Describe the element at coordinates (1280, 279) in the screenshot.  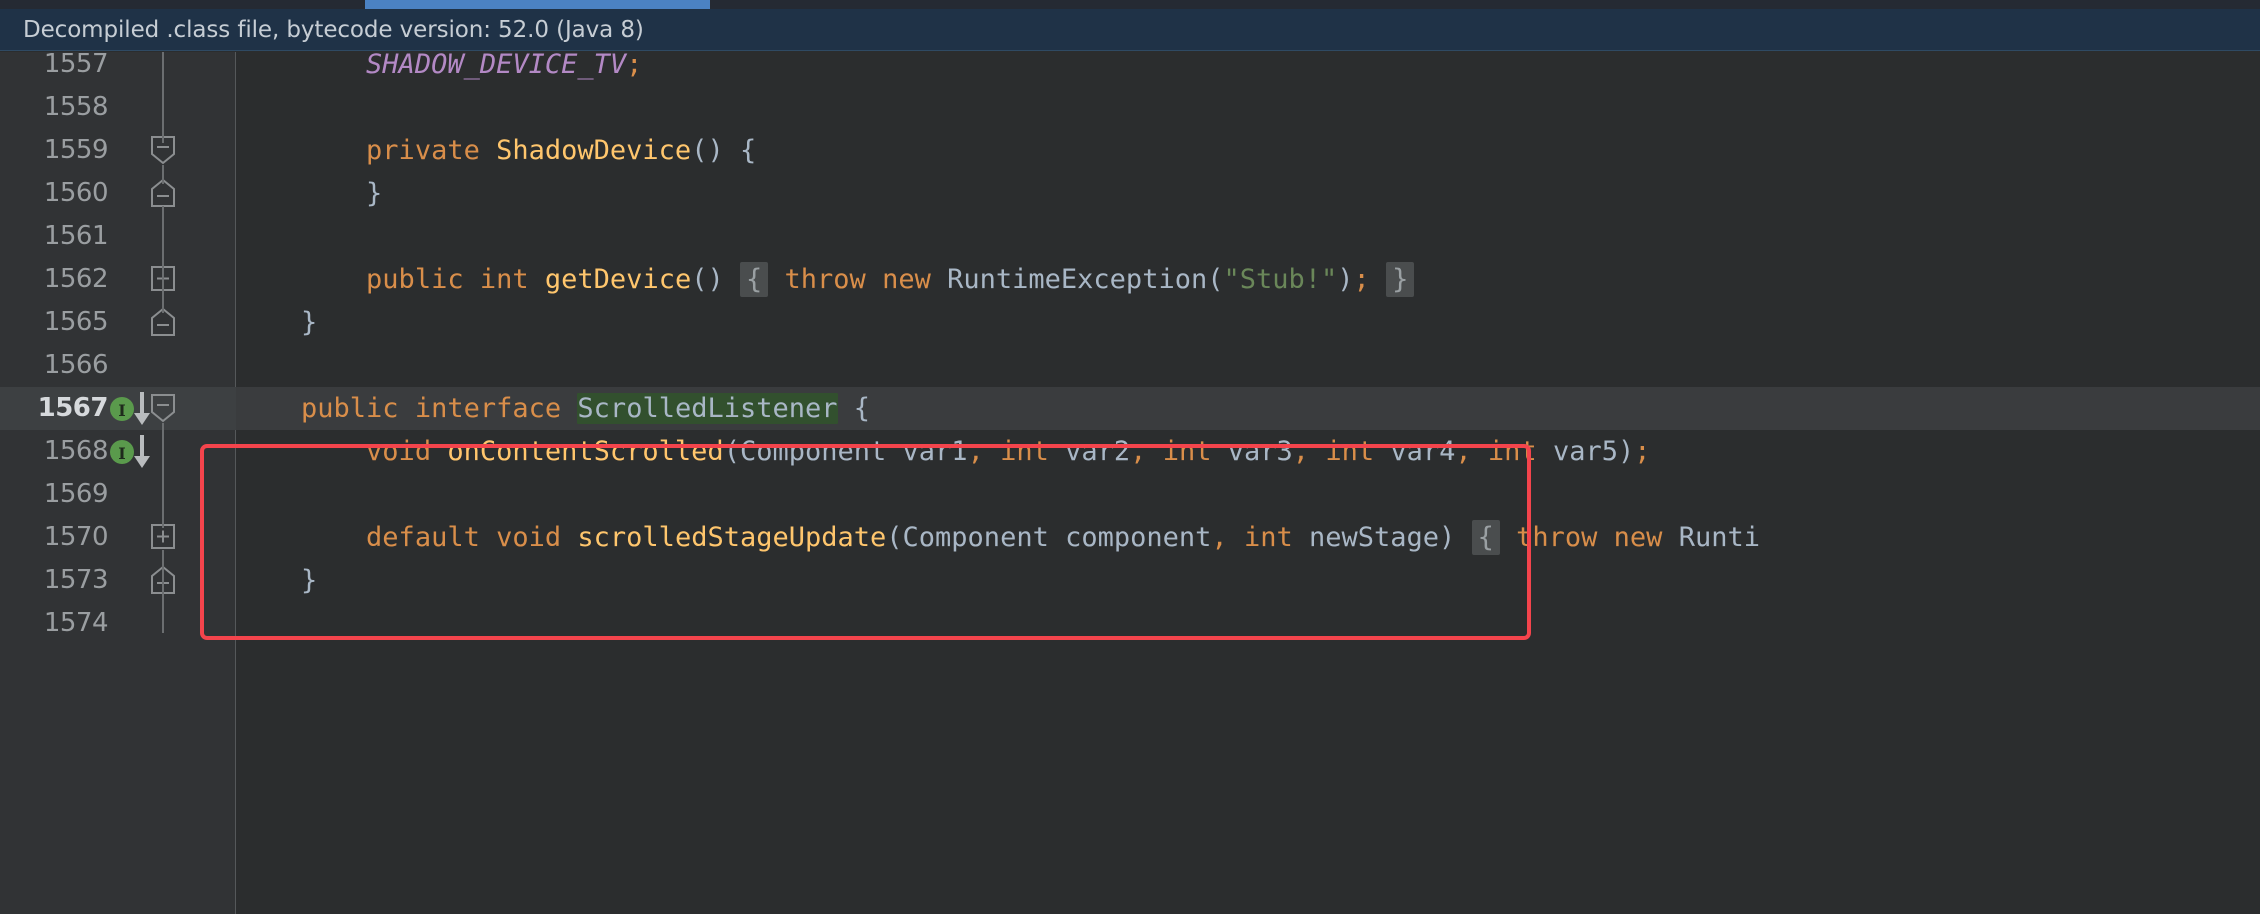
I see `code-token: "Stub!"` at that location.